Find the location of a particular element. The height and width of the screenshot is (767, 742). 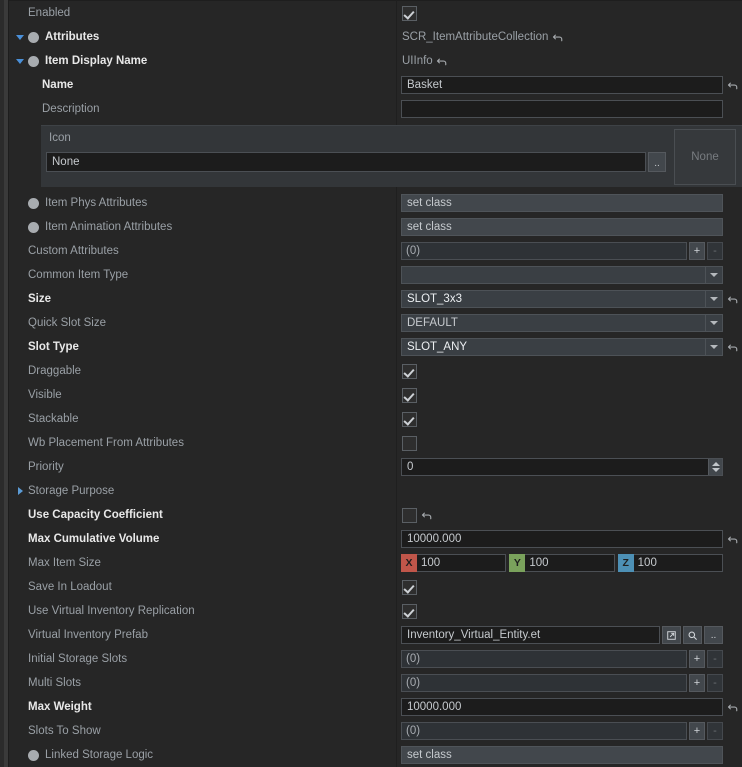

checkbox-use-virtual-inventory-replication is located at coordinates (409, 611).